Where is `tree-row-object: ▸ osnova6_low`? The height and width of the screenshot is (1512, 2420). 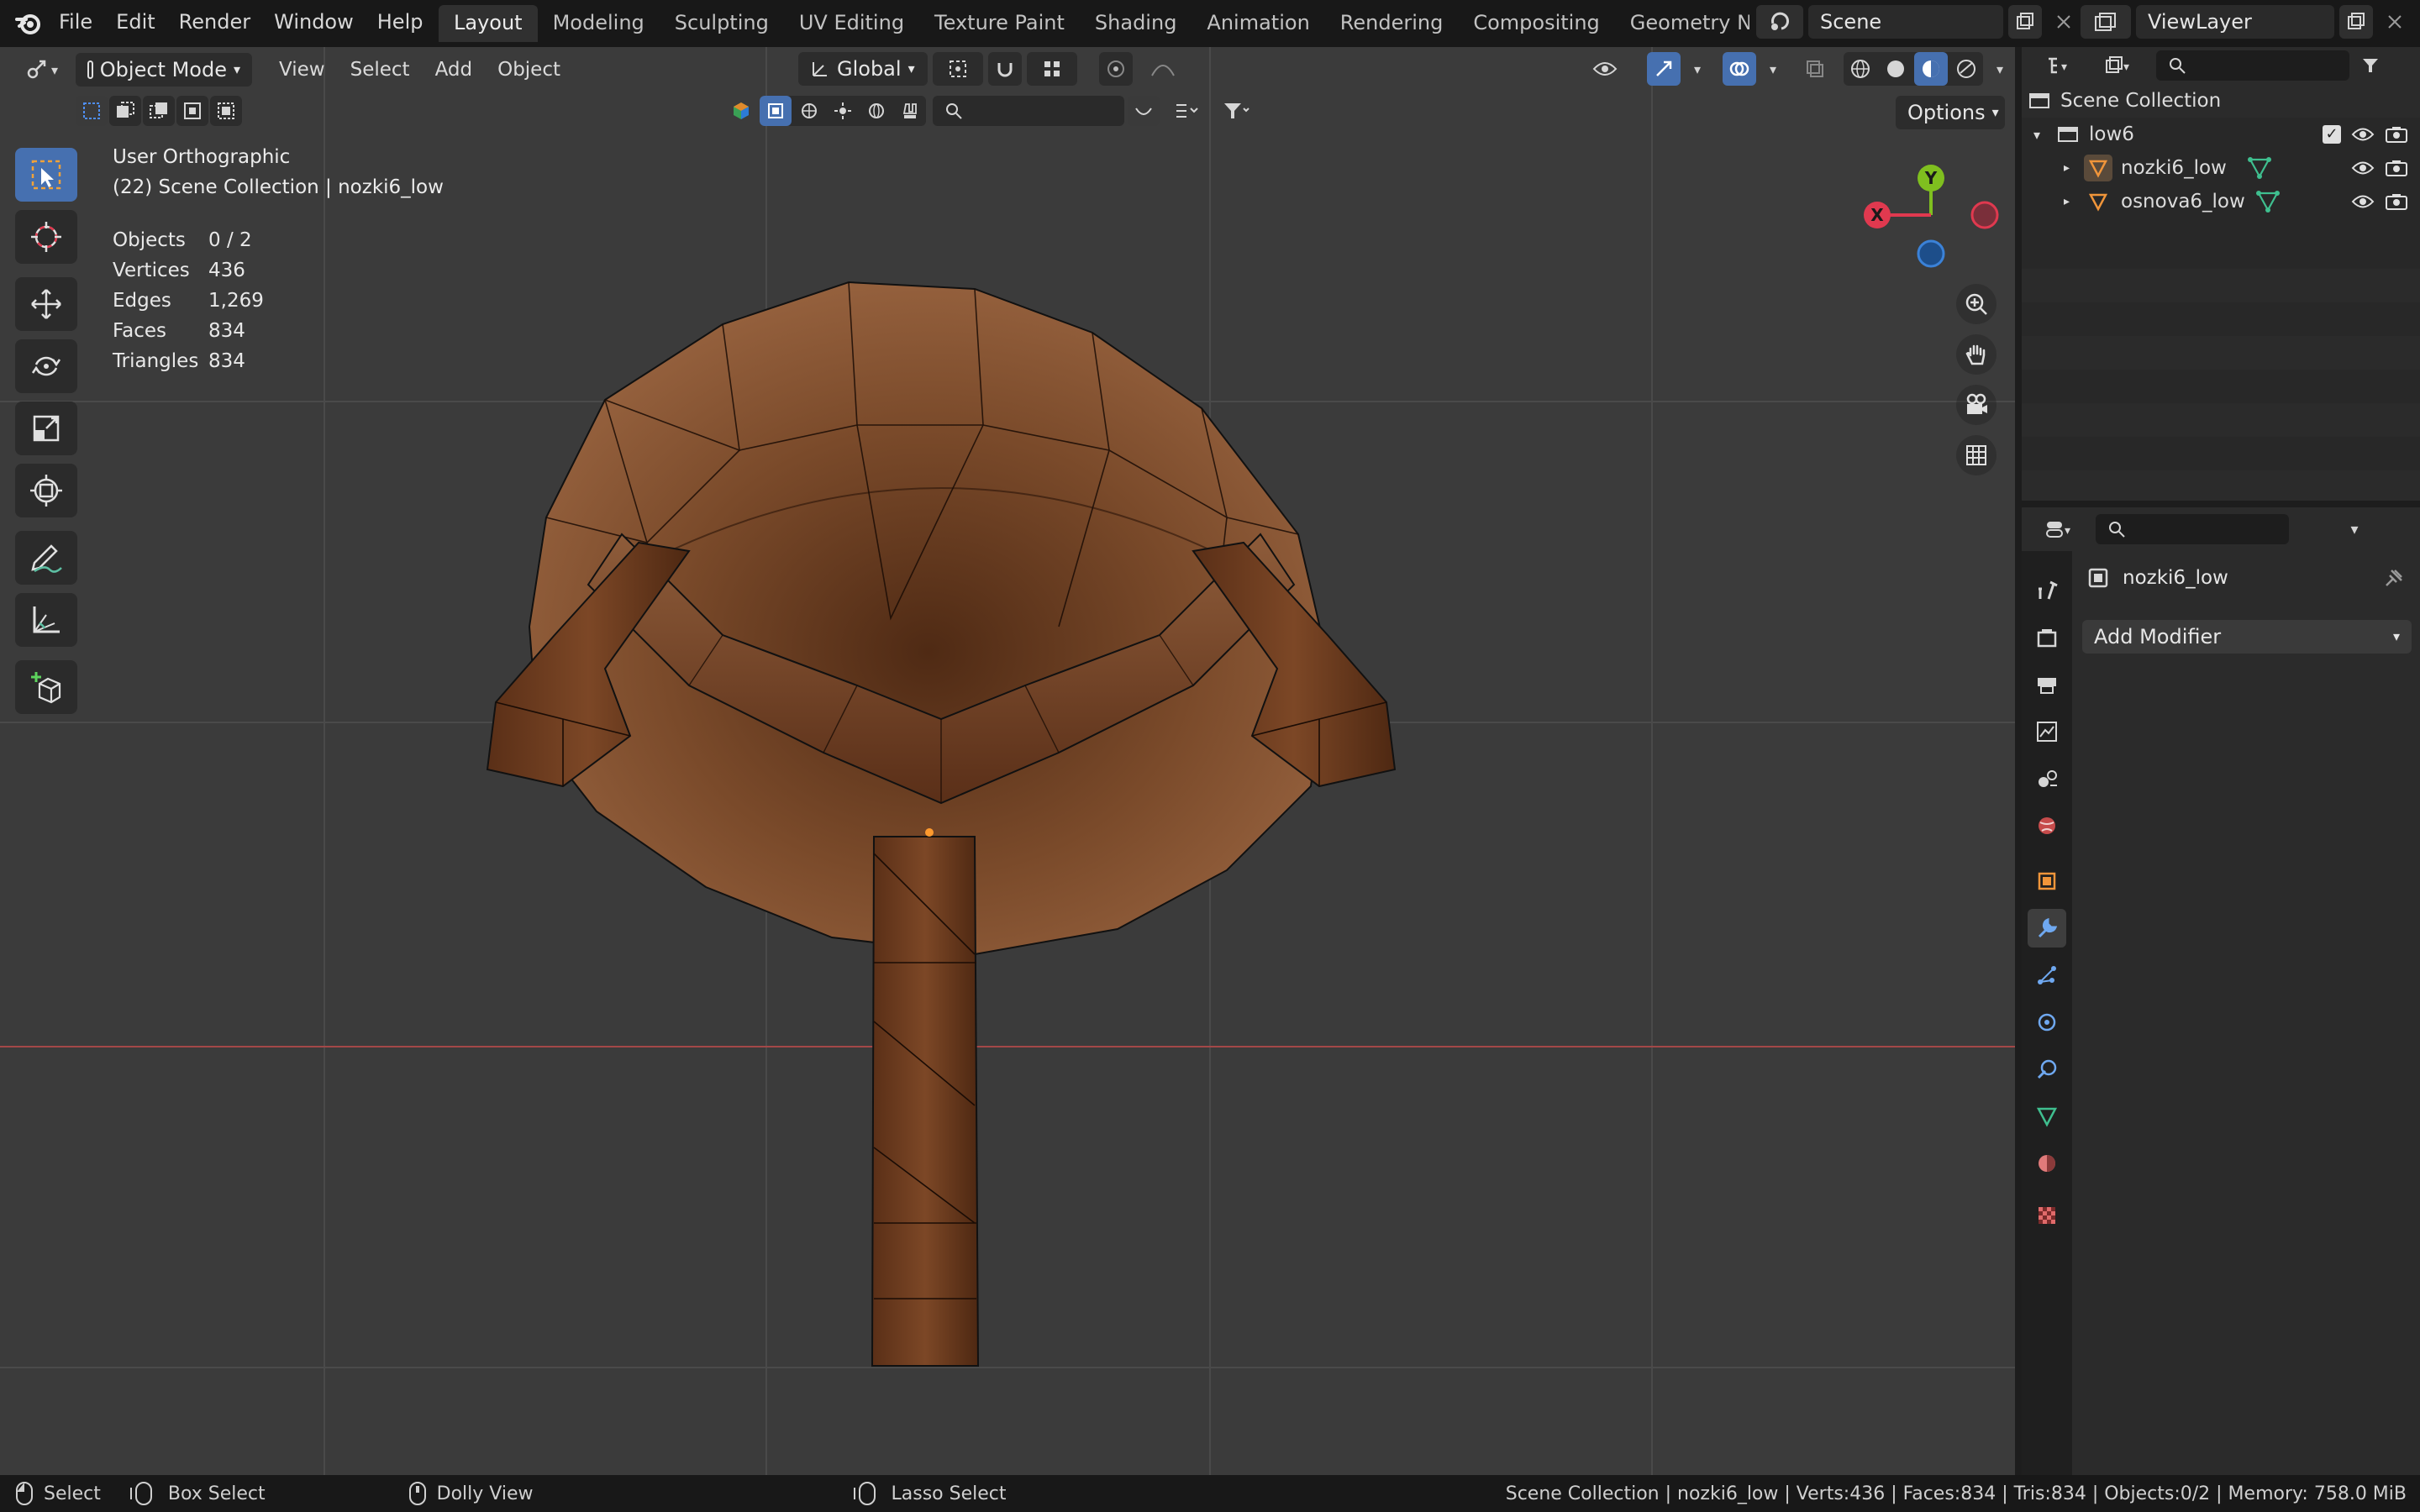
tree-row-object: ▸ osnova6_low is located at coordinates (2221, 201).